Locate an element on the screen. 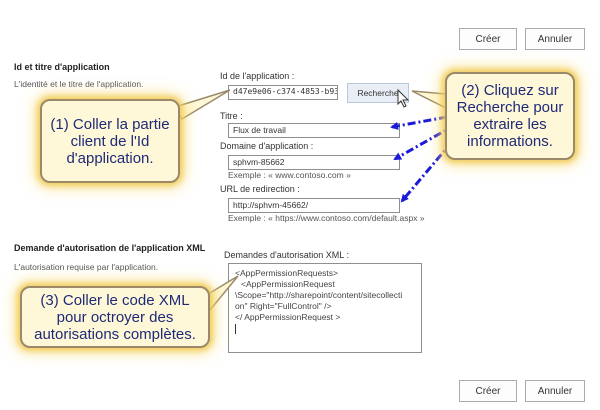  title-label: Titre : is located at coordinates (231, 116).